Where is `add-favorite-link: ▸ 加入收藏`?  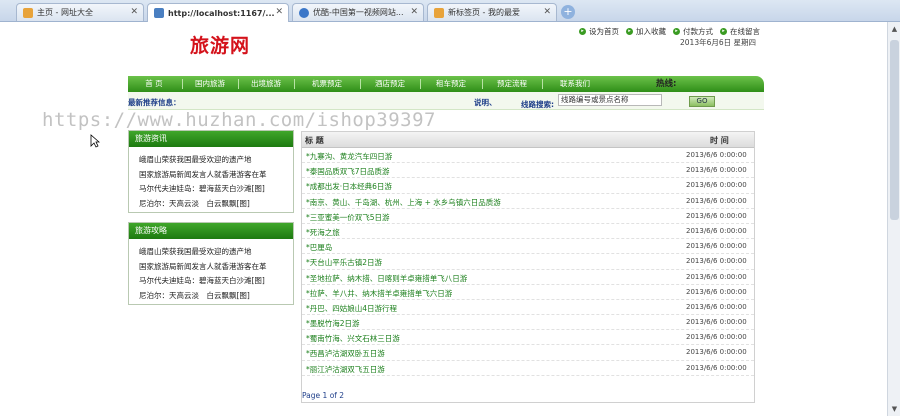
add-favorite-link: ▸ 加入收藏 is located at coordinates (646, 31).